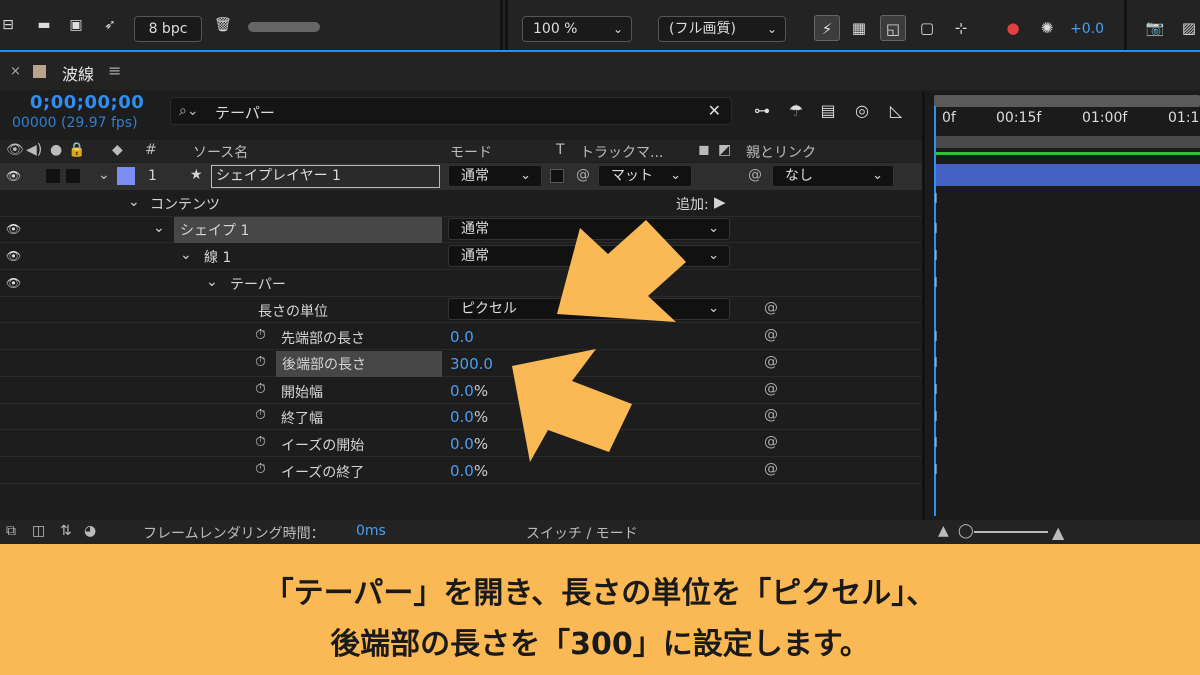 This screenshot has height=675, width=1200. What do you see at coordinates (572, 405) in the screenshot?
I see `arrow-to-tail-length` at bounding box center [572, 405].